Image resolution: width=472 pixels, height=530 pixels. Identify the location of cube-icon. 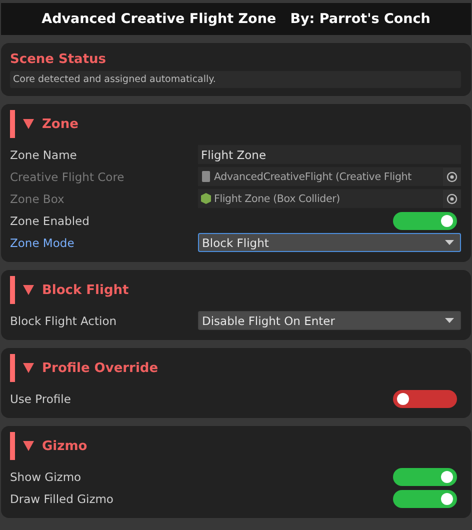
(206, 198).